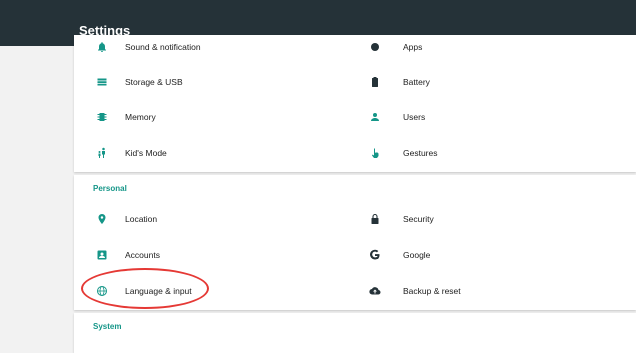 The image size is (636, 353). What do you see at coordinates (375, 219) in the screenshot?
I see `lock-icon` at bounding box center [375, 219].